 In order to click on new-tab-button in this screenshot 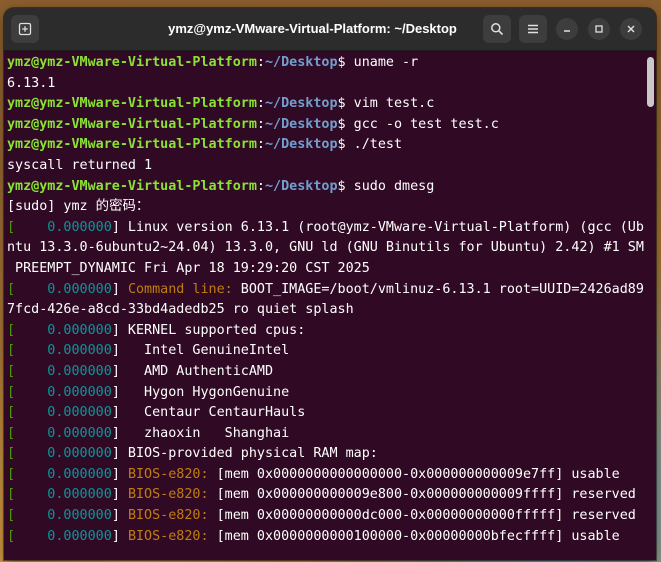, I will do `click(25, 29)`.